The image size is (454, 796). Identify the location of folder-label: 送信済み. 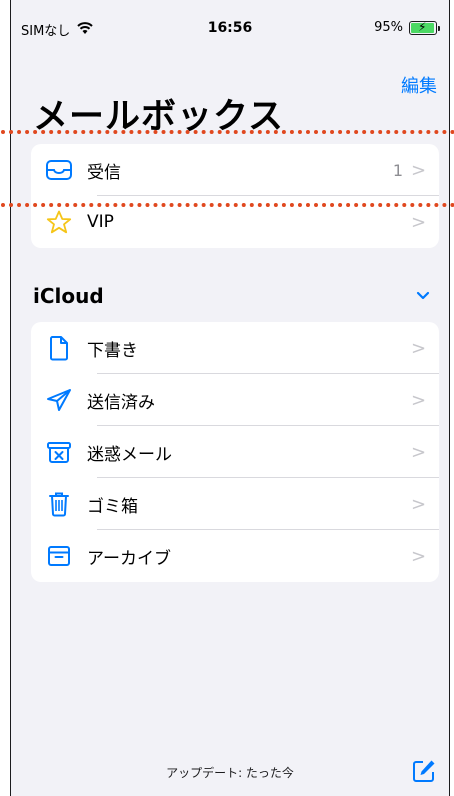
(121, 402).